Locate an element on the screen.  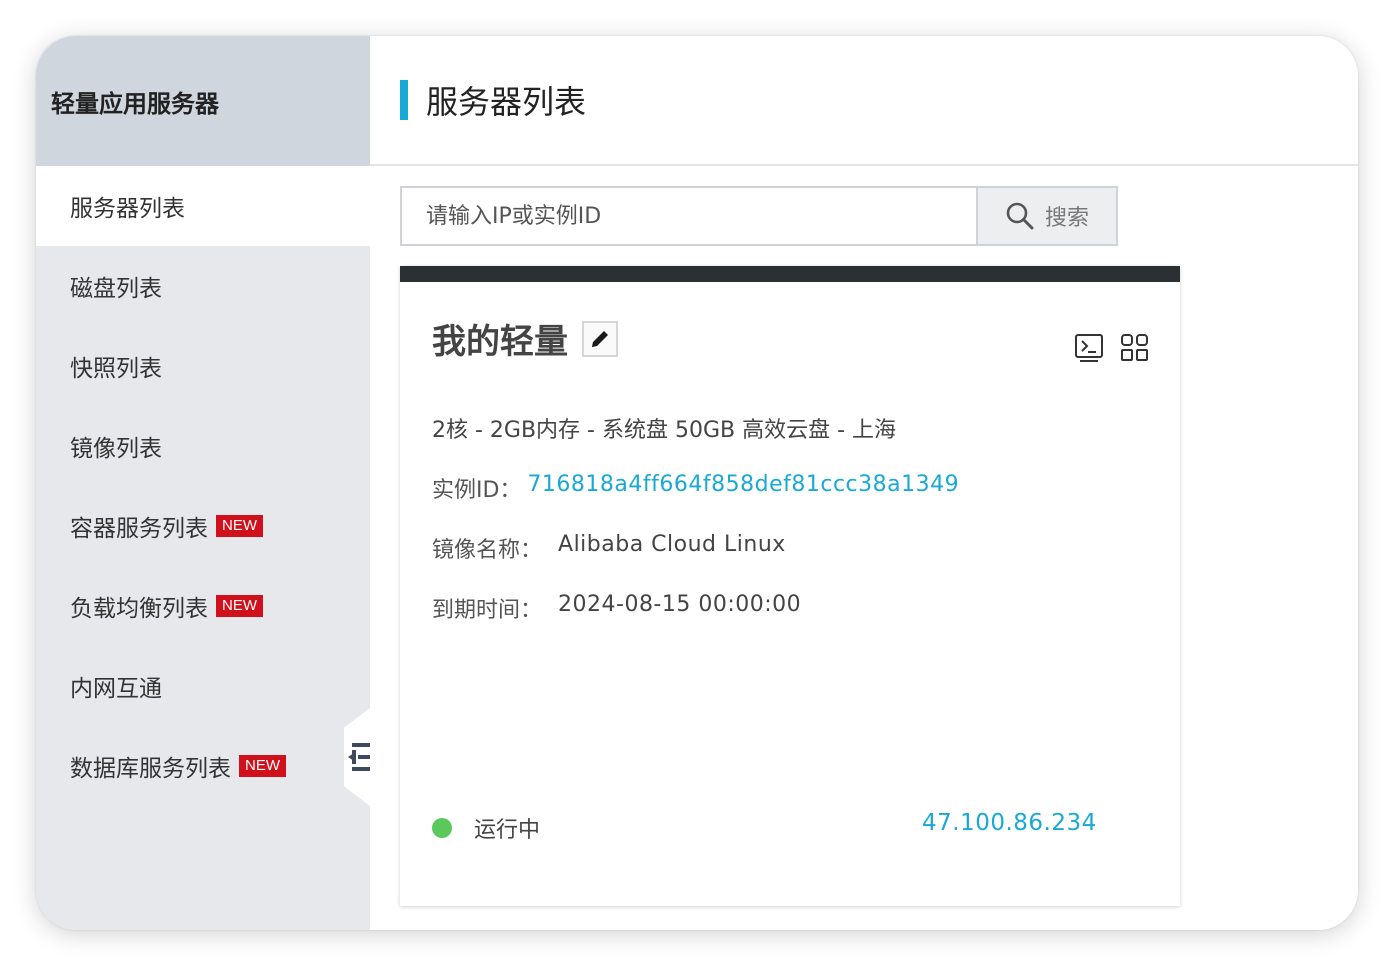
sidebar-item-disk-list: 磁盘列表 is located at coordinates (203, 286).